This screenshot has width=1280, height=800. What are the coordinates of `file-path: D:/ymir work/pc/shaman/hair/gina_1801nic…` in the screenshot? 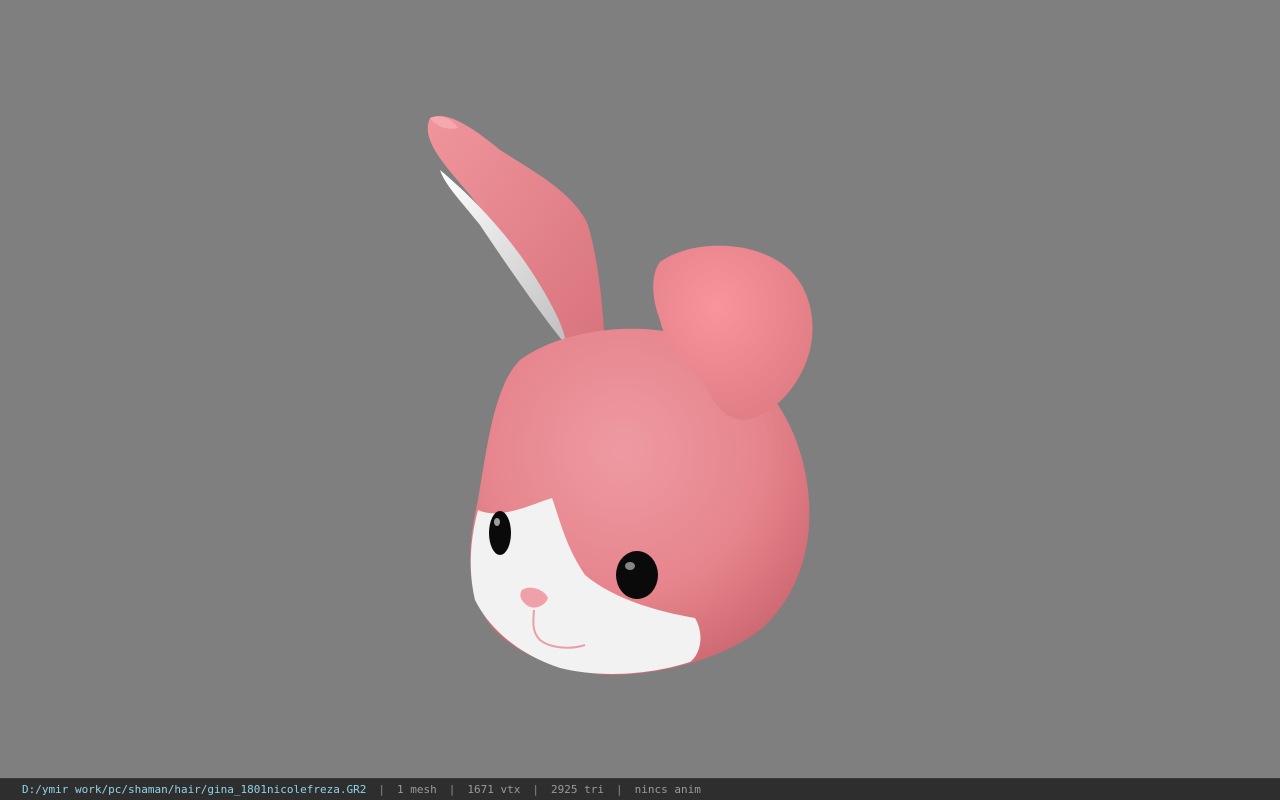 It's located at (194, 789).